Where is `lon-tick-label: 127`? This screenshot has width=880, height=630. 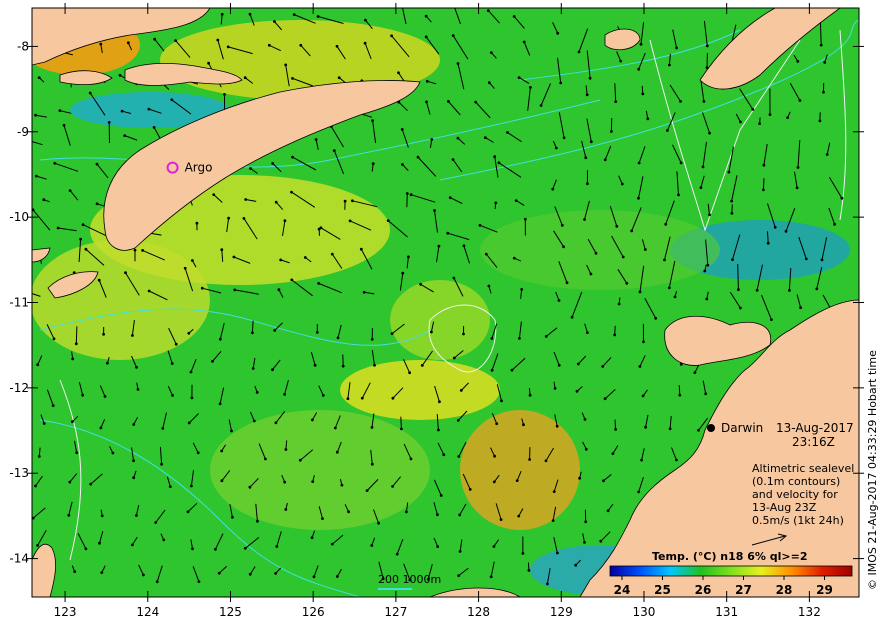 lon-tick-label: 127 is located at coordinates (395, 612).